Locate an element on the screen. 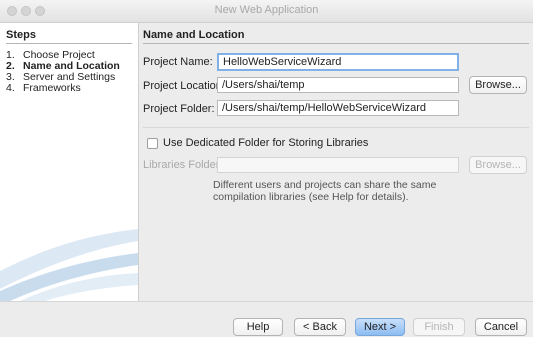 The width and height of the screenshot is (533, 337). project-location-input is located at coordinates (338, 85).